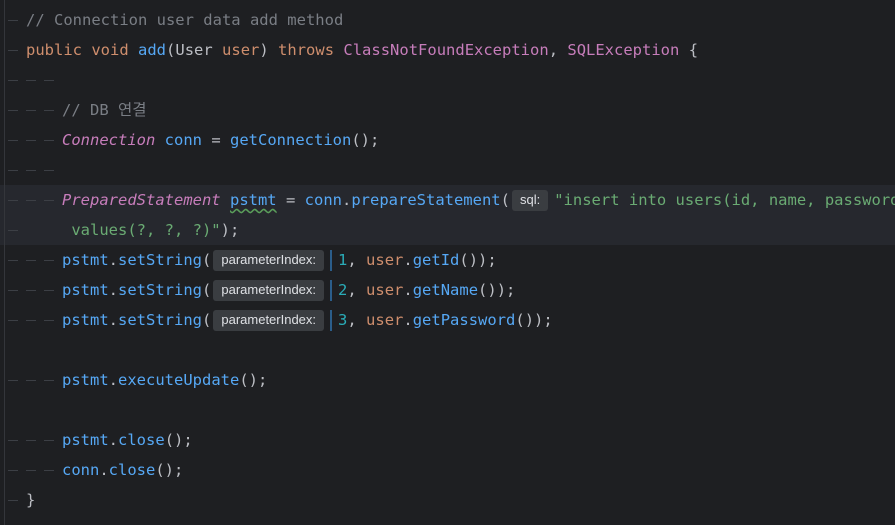  Describe the element at coordinates (343, 260) in the screenshot. I see `number-literal: 1` at that location.